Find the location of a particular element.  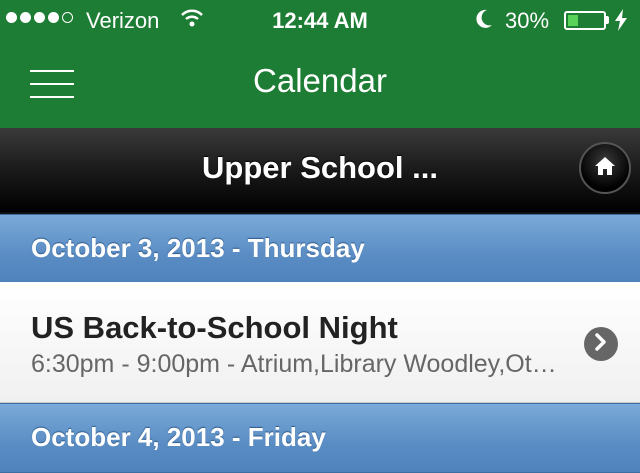

event-disclosure-button is located at coordinates (601, 344).